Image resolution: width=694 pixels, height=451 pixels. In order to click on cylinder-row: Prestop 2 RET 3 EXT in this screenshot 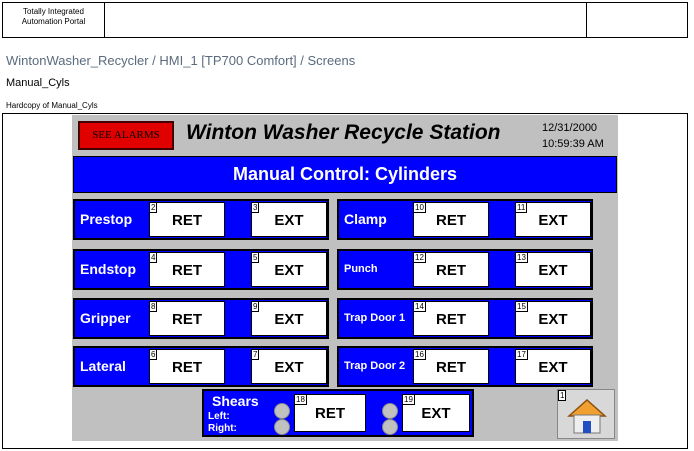, I will do `click(201, 219)`.